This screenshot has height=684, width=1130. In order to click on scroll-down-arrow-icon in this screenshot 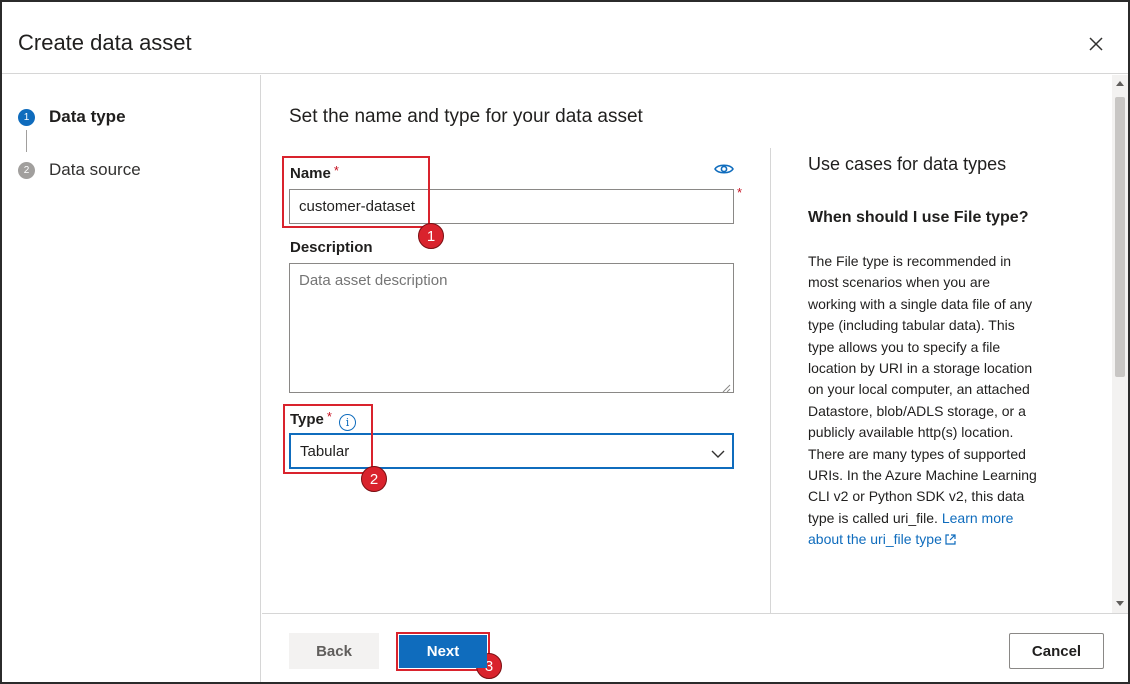, I will do `click(1120, 603)`.